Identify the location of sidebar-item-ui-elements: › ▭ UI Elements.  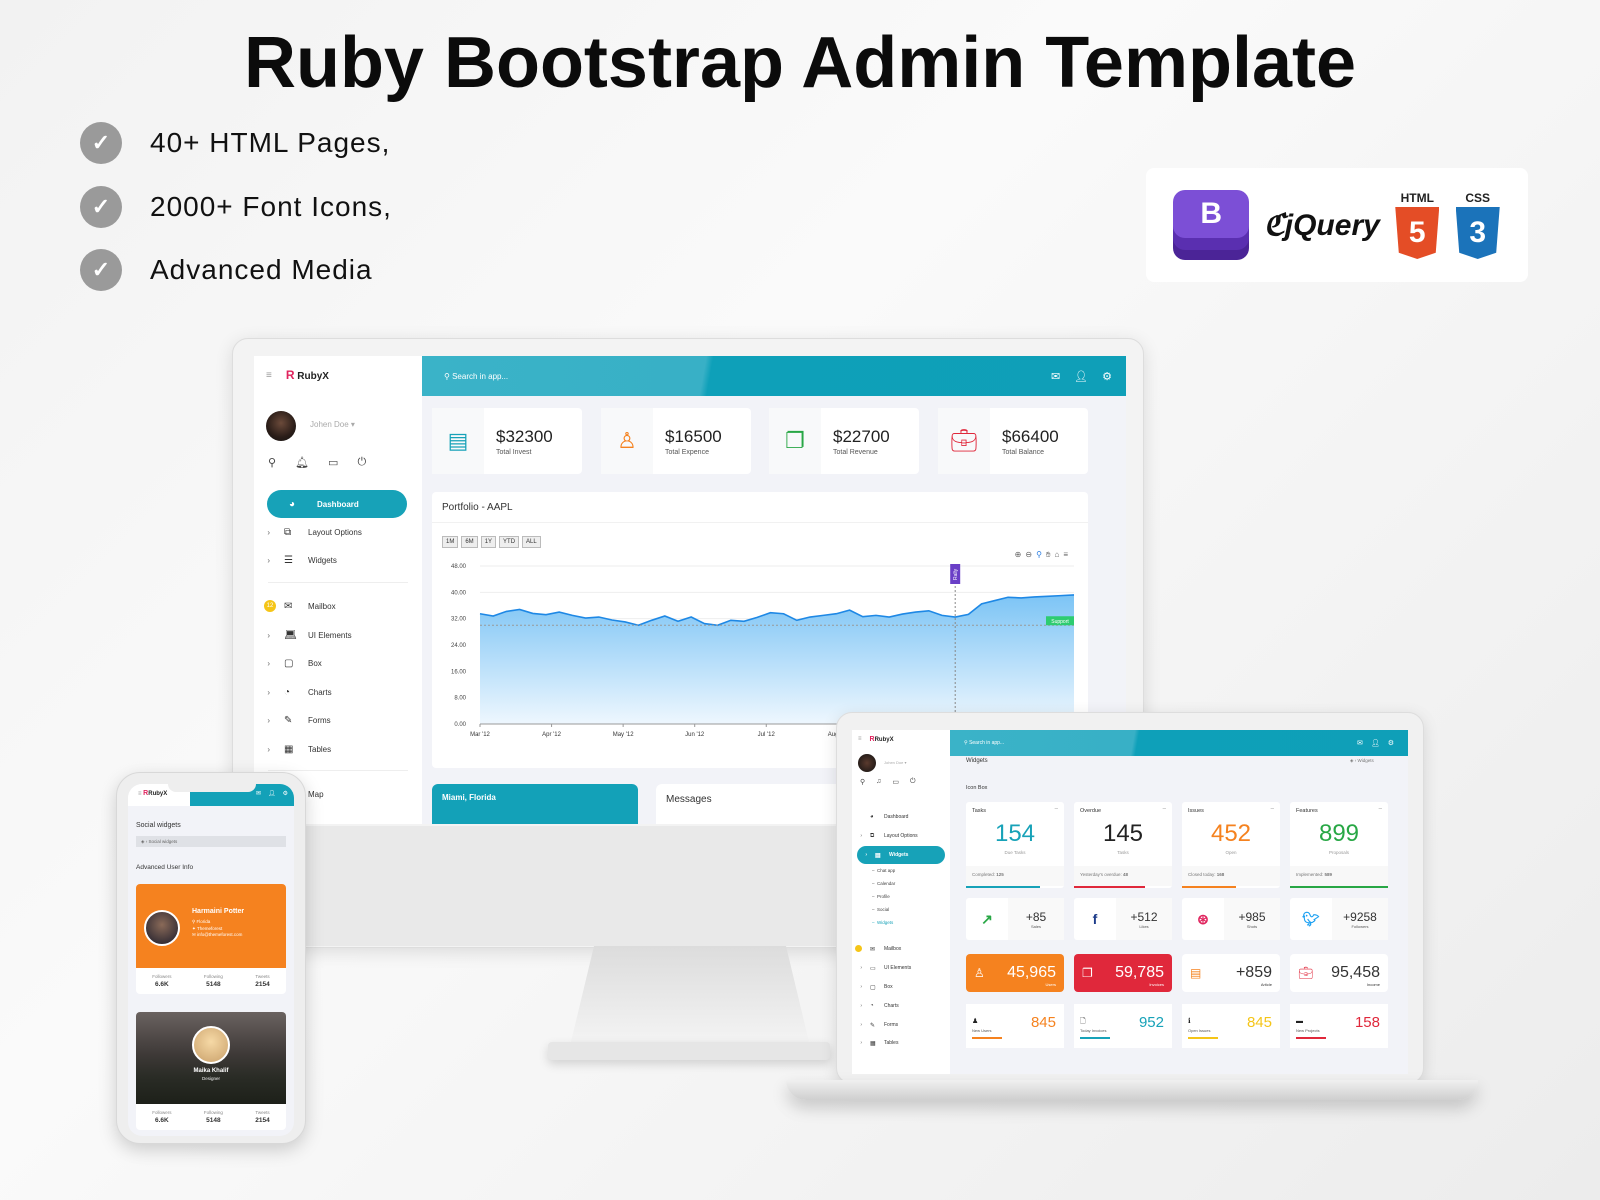
(901, 968).